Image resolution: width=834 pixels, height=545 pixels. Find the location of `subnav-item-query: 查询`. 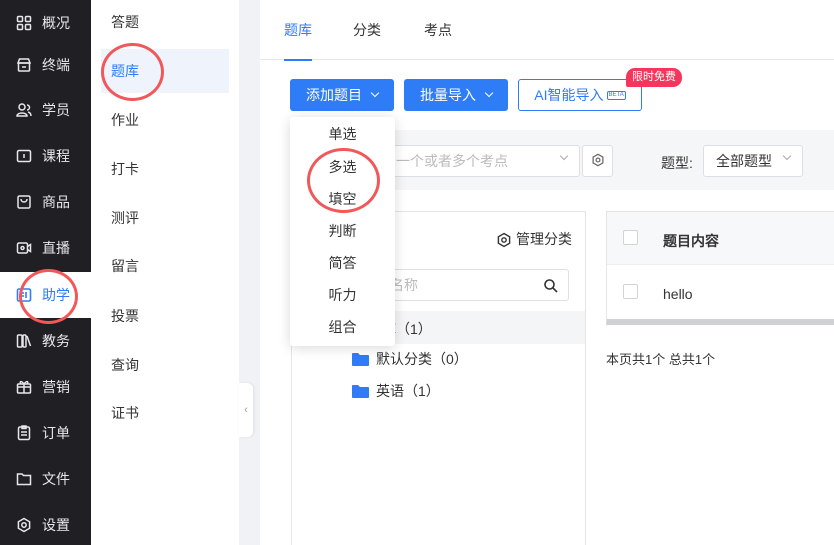

subnav-item-query: 查询 is located at coordinates (165, 365).